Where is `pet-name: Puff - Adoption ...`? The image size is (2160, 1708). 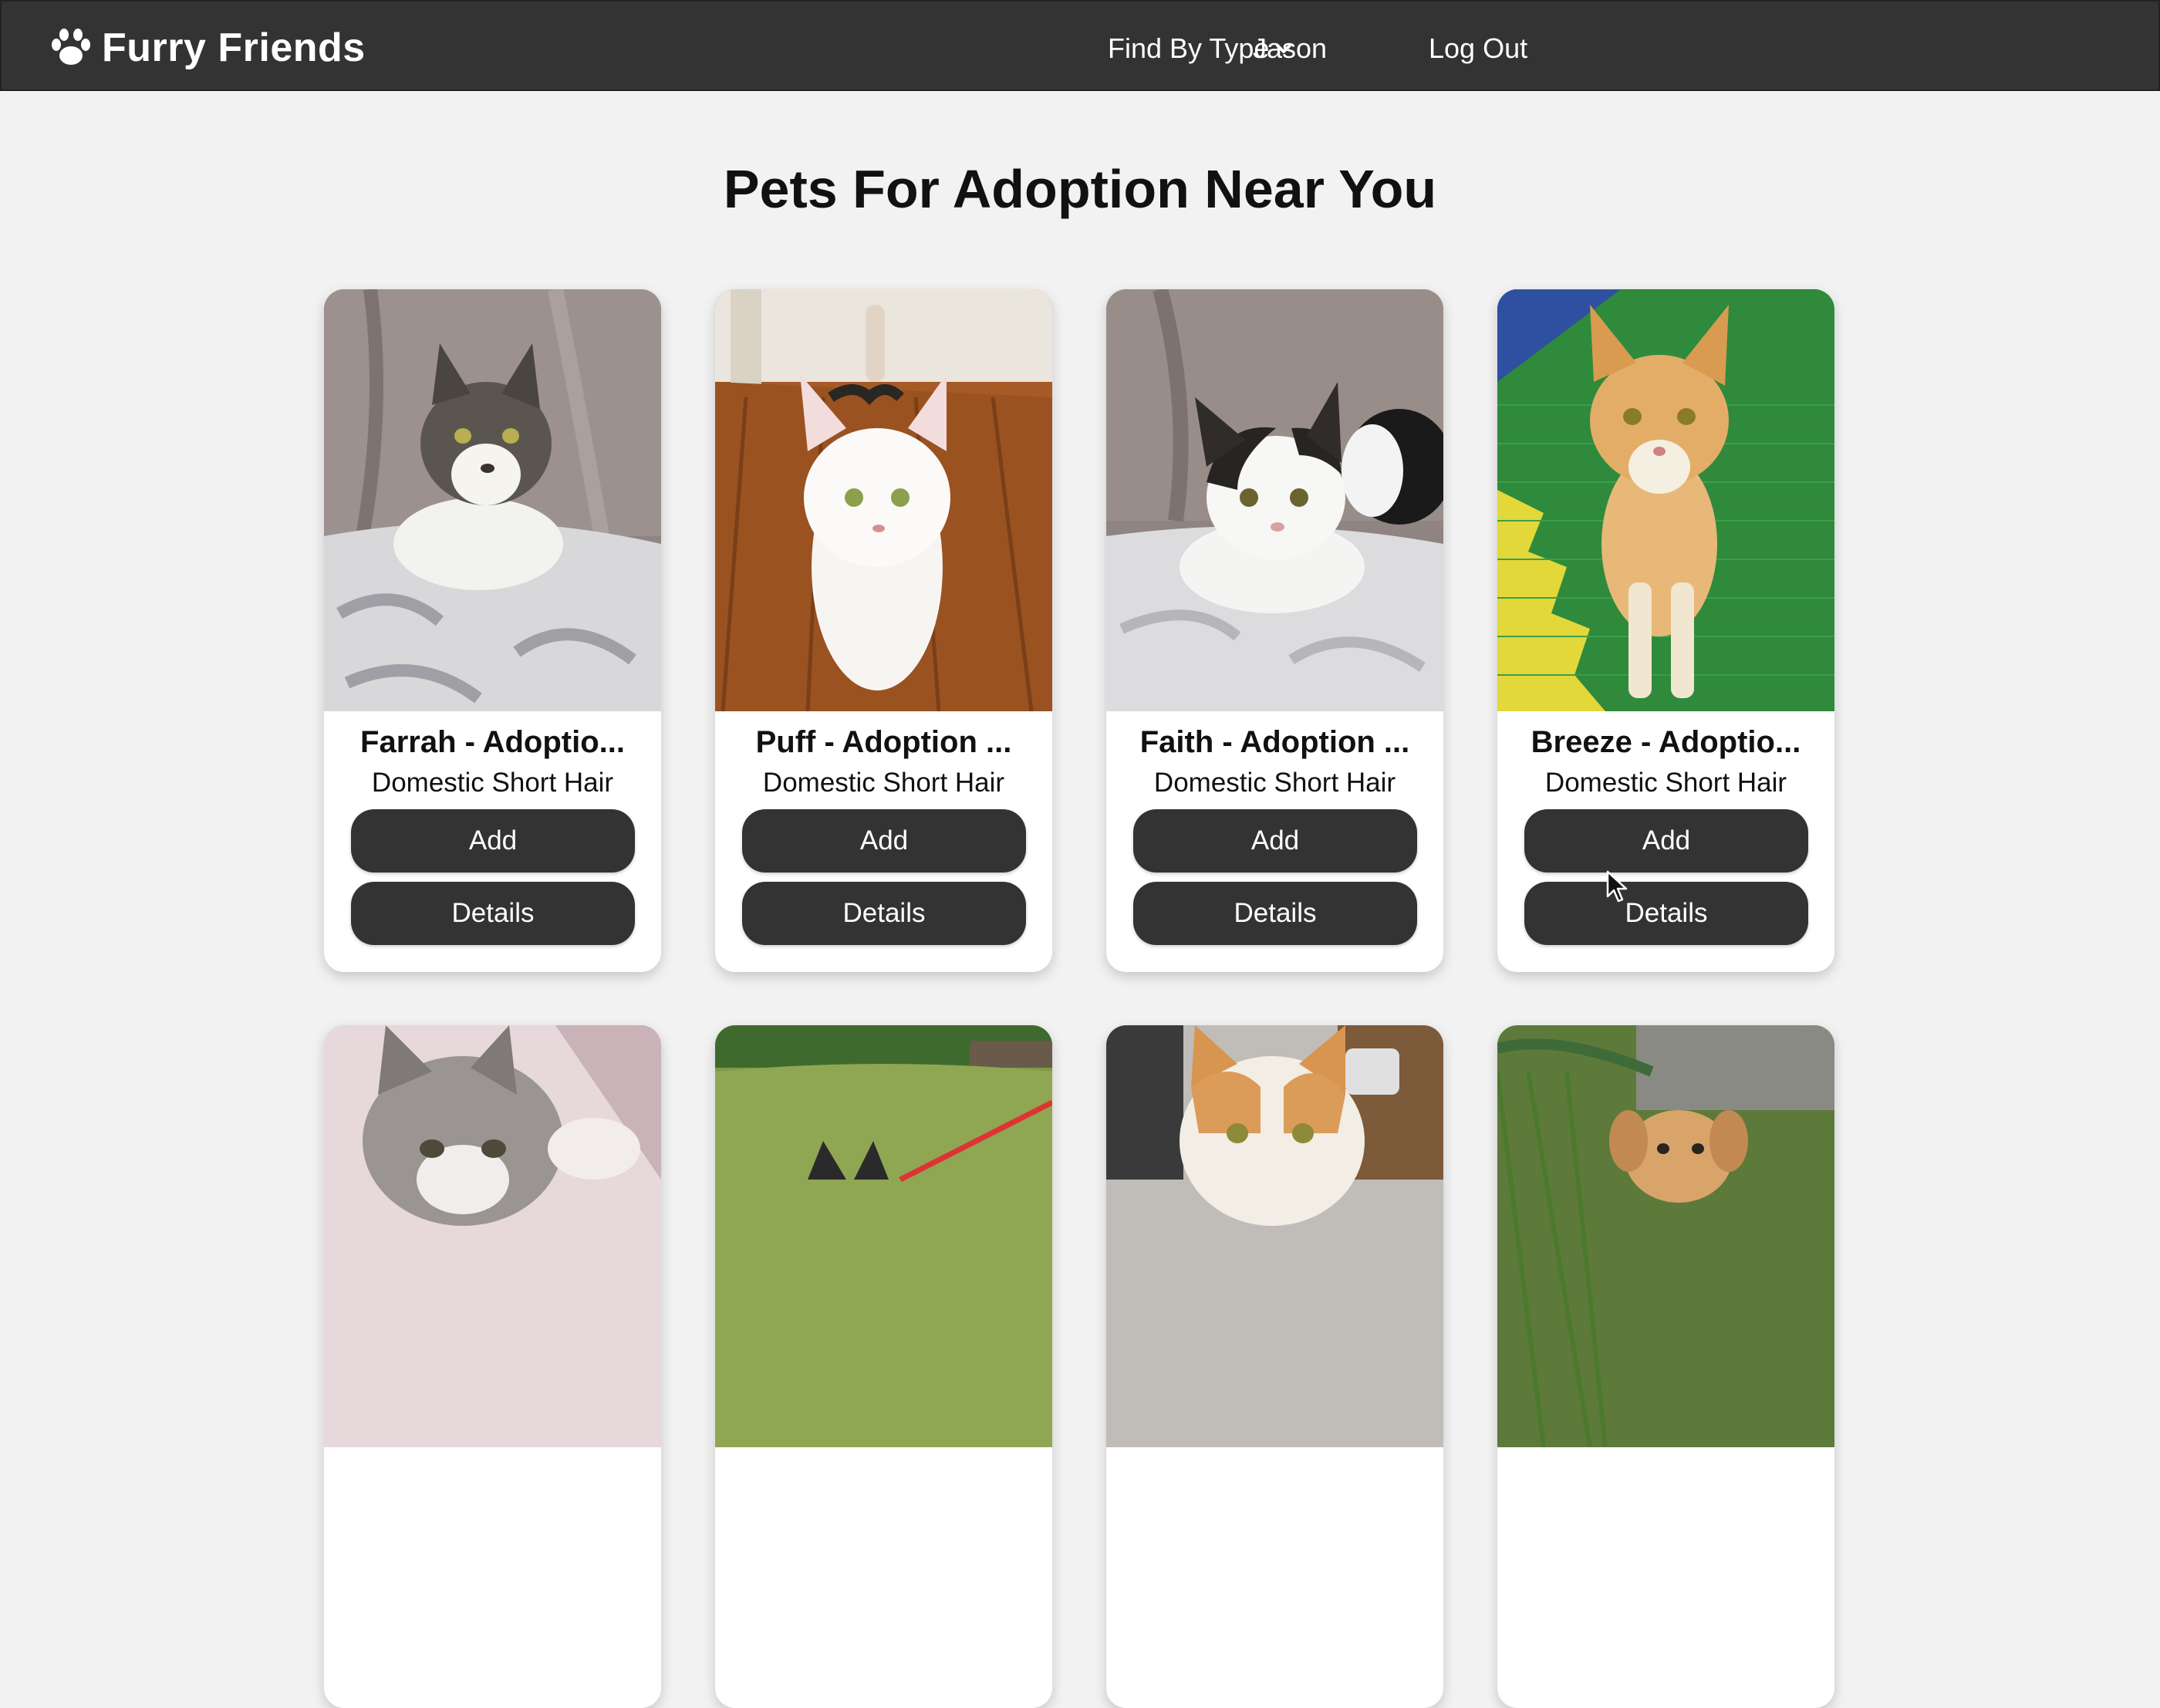
pet-name: Puff - Adoption ... is located at coordinates (884, 742).